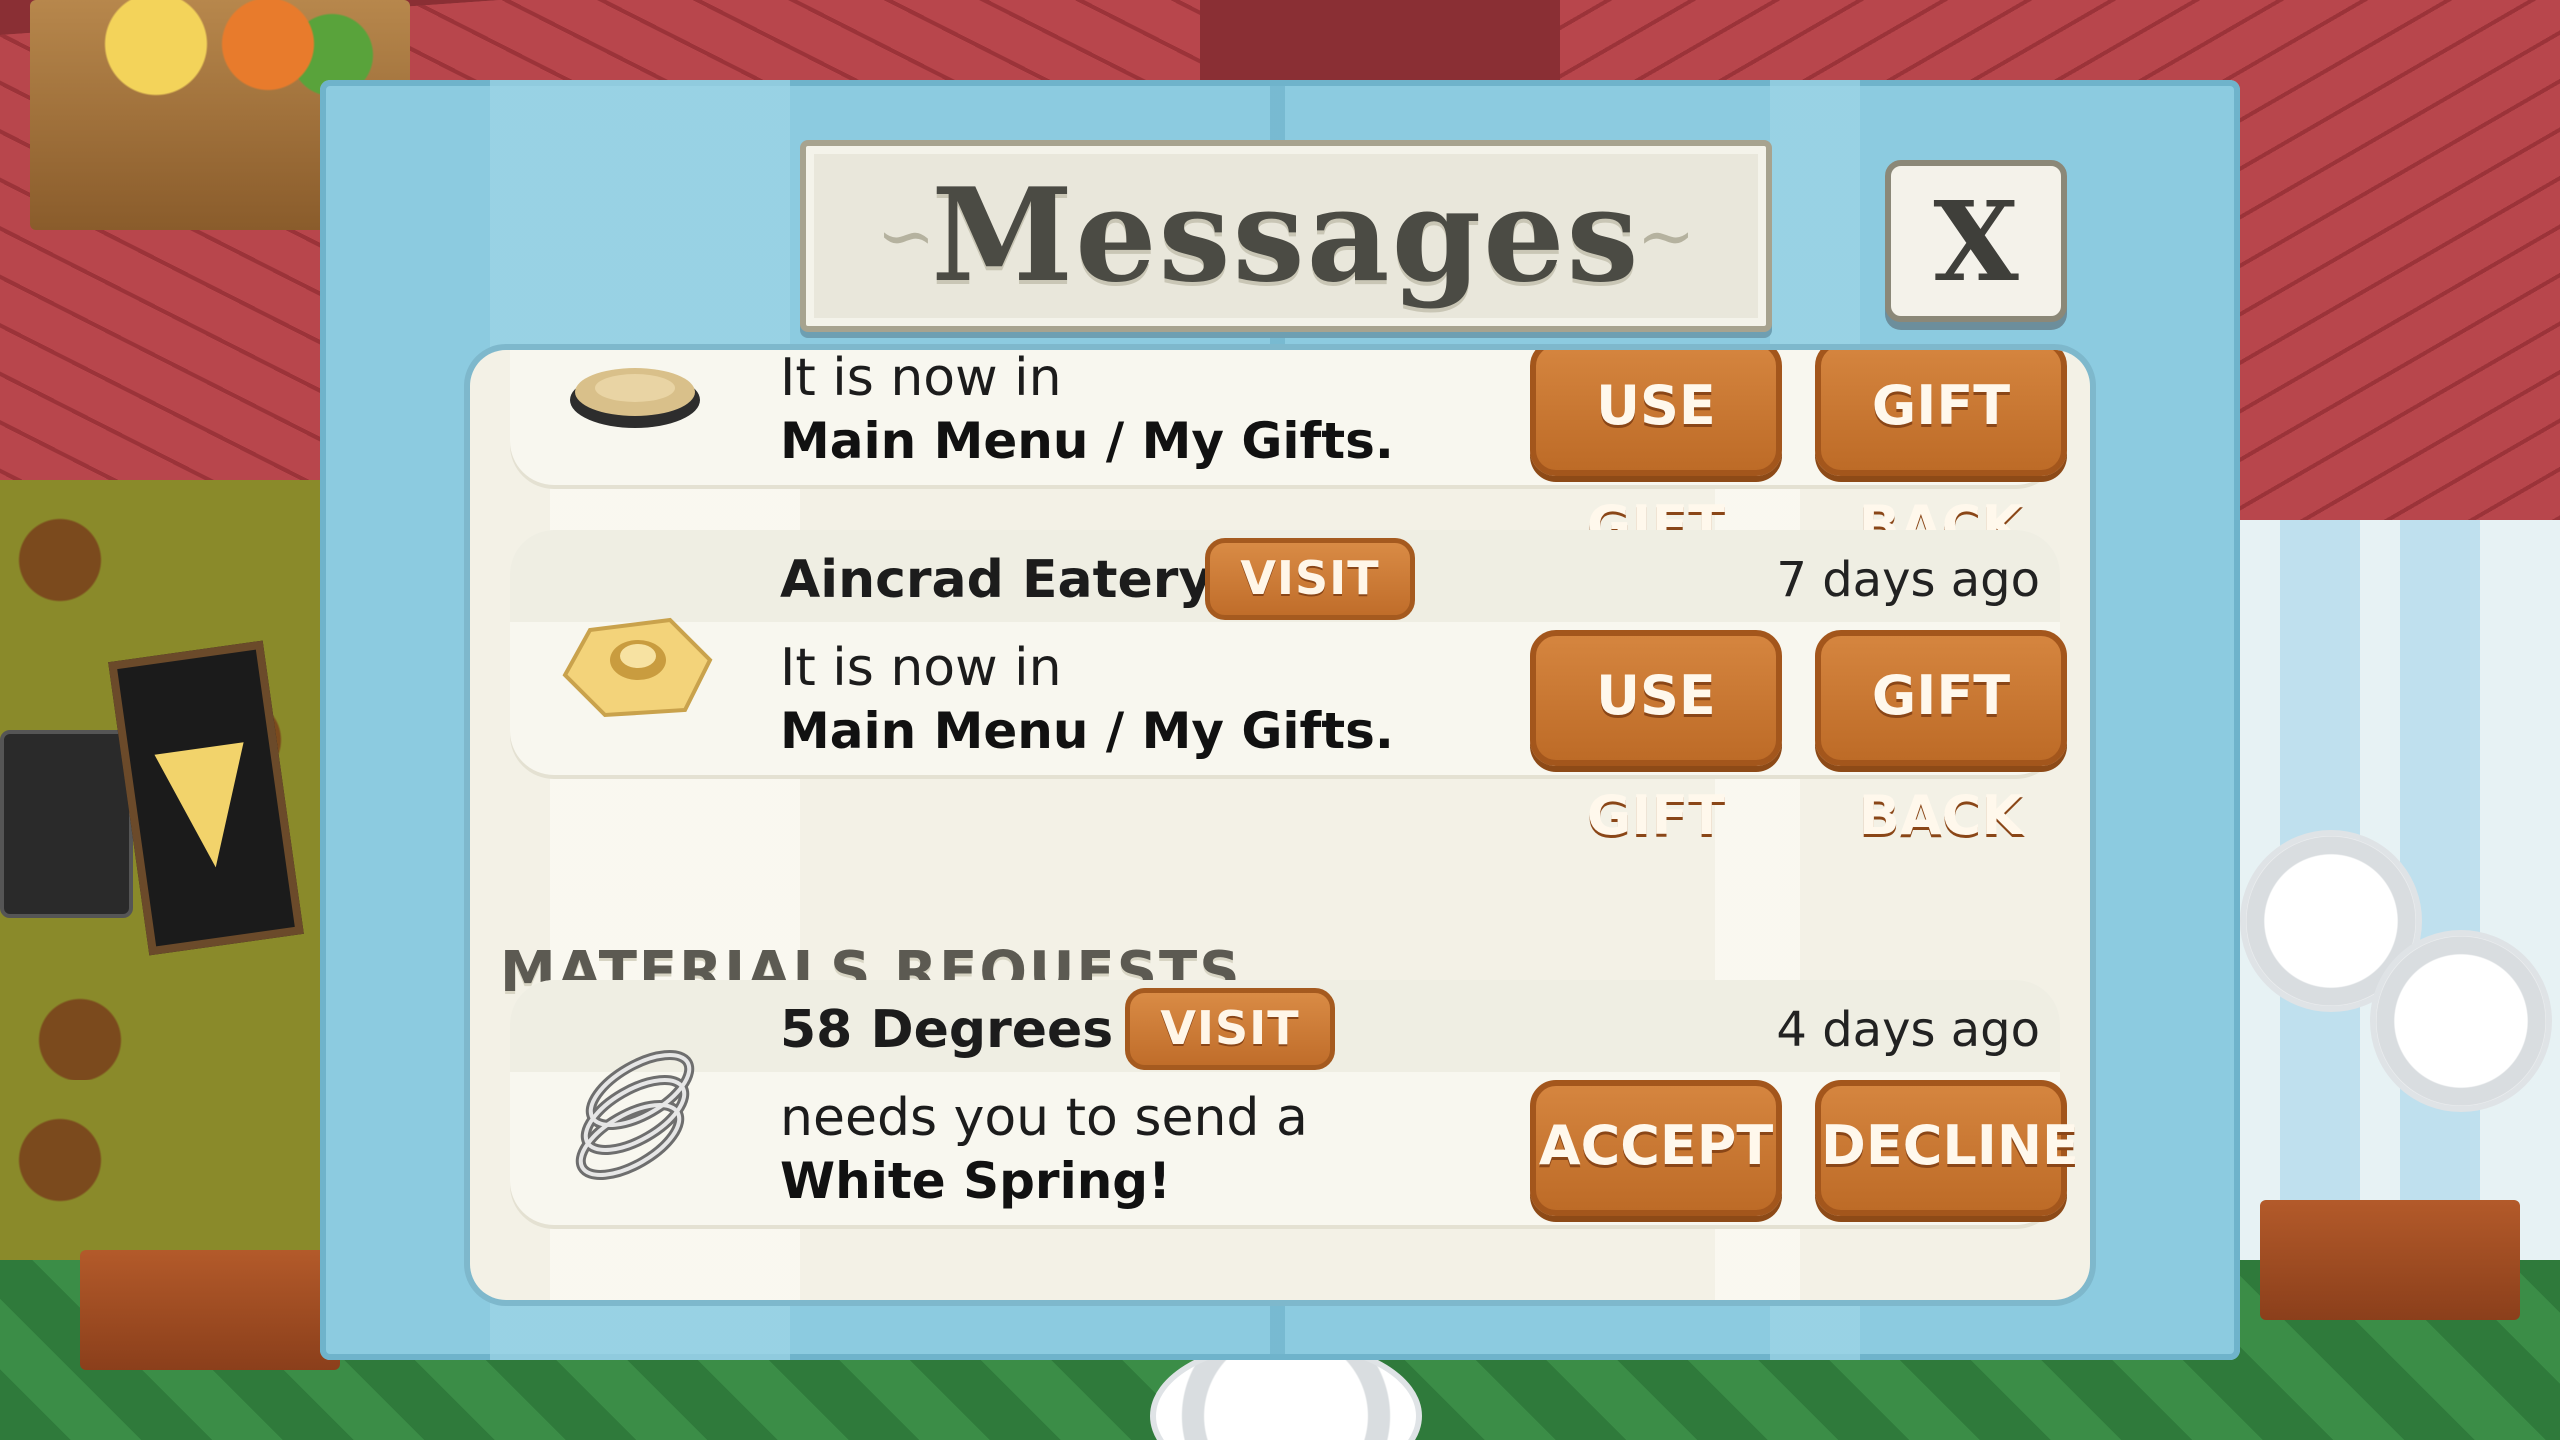 This screenshot has width=2560, height=1440. What do you see at coordinates (66, 824) in the screenshot?
I see `scoreboard-decor` at bounding box center [66, 824].